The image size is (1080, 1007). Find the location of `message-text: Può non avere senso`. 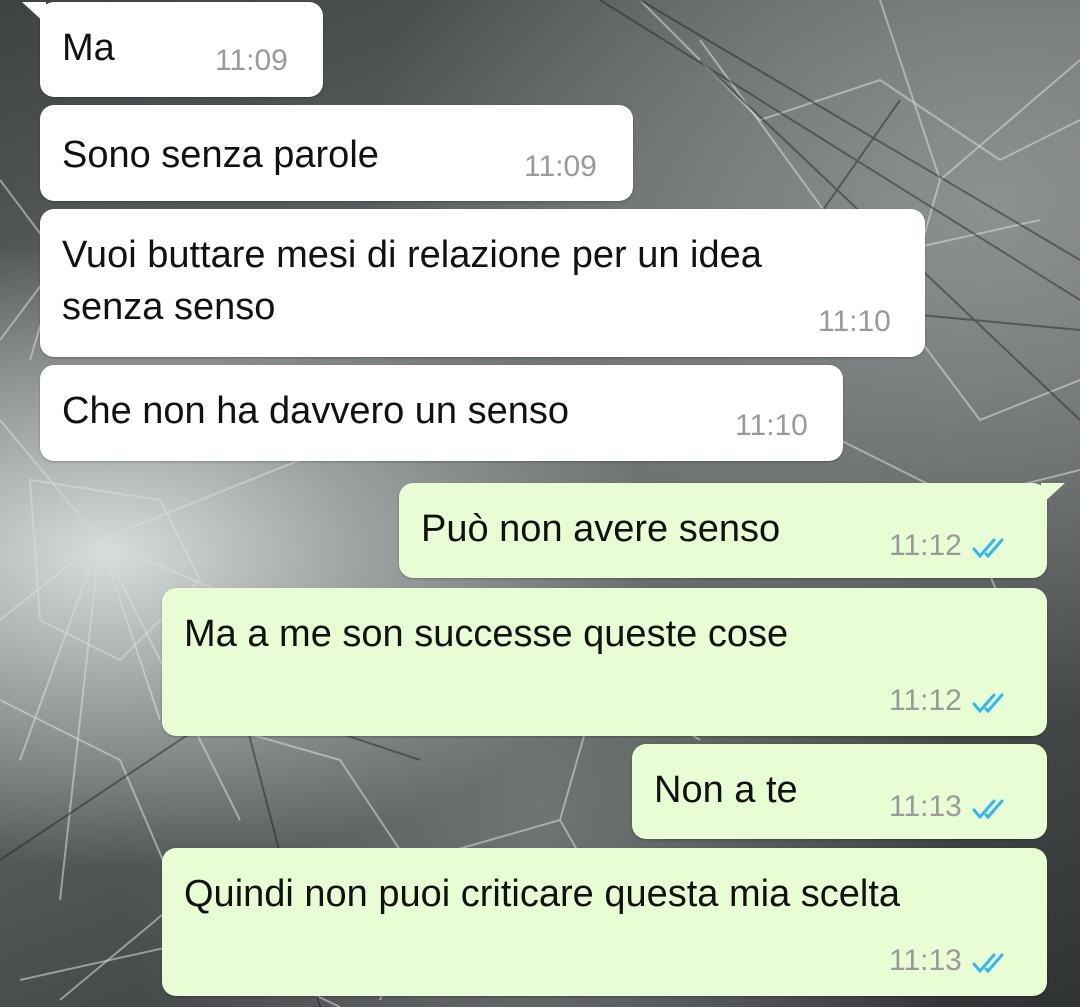

message-text: Può non avere senso is located at coordinates (601, 529).